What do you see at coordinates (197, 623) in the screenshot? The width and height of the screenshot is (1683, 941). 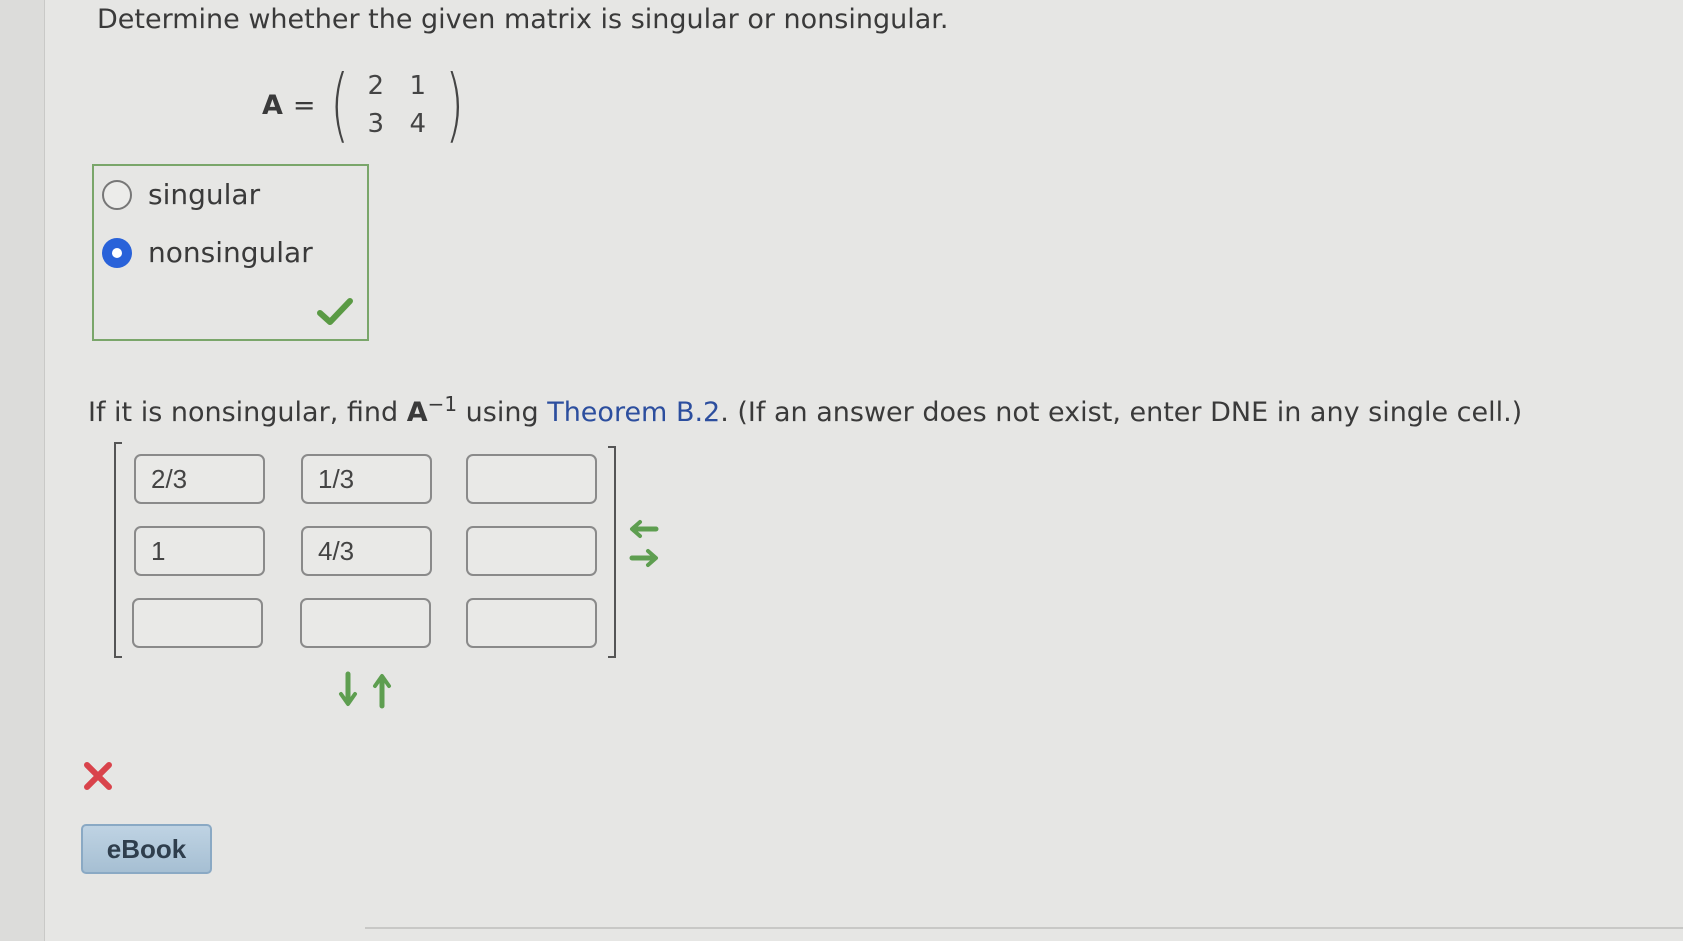 I see `answer-cell-r3c1` at bounding box center [197, 623].